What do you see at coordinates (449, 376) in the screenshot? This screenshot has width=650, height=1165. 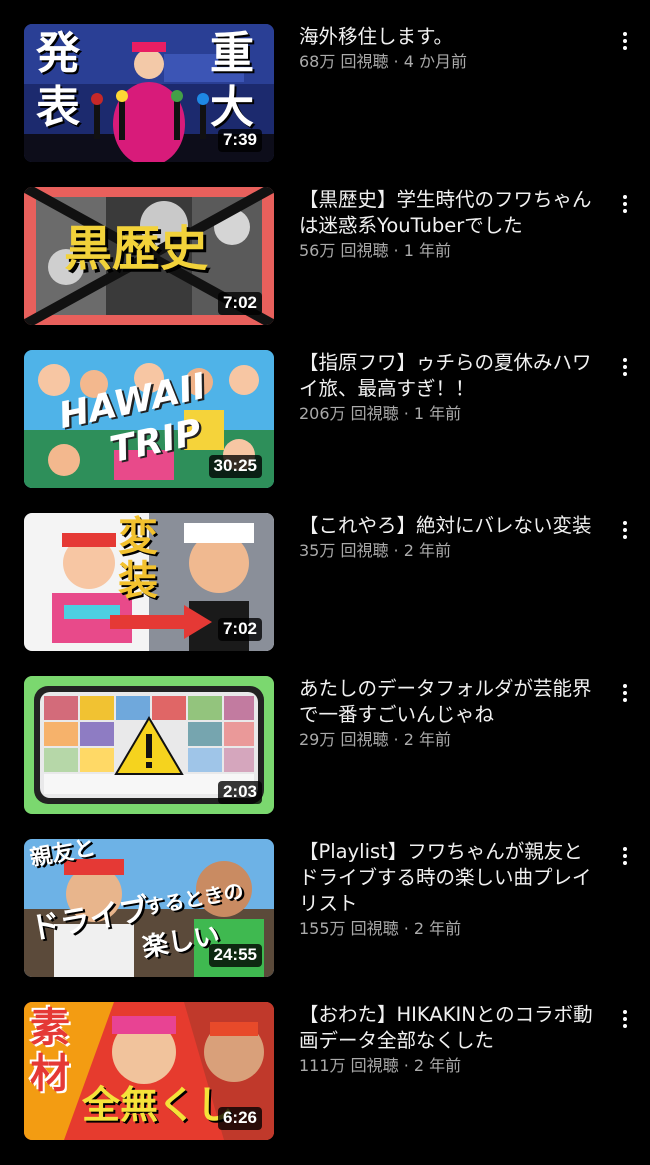 I see `video-title: 【指原フワ】ゥチらの夏休みハワイ旅、最高すぎ！！` at bounding box center [449, 376].